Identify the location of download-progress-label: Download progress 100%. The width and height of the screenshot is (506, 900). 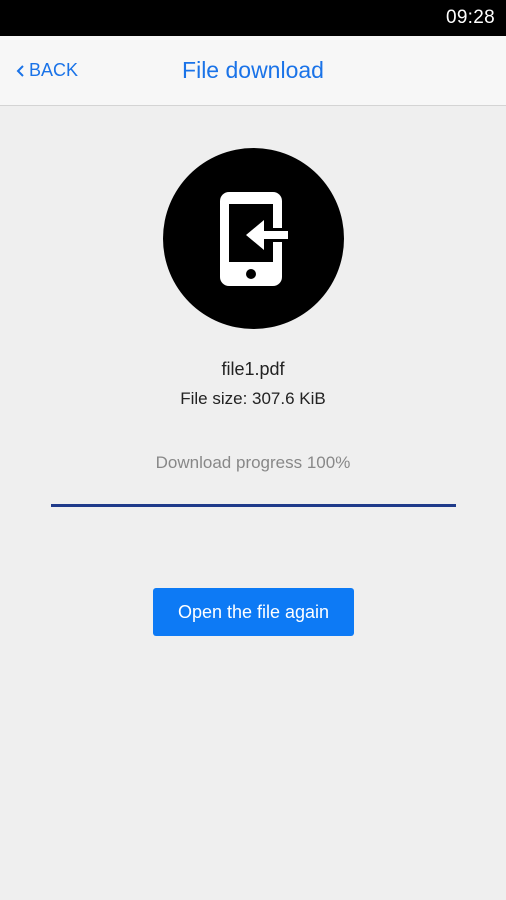
(253, 462).